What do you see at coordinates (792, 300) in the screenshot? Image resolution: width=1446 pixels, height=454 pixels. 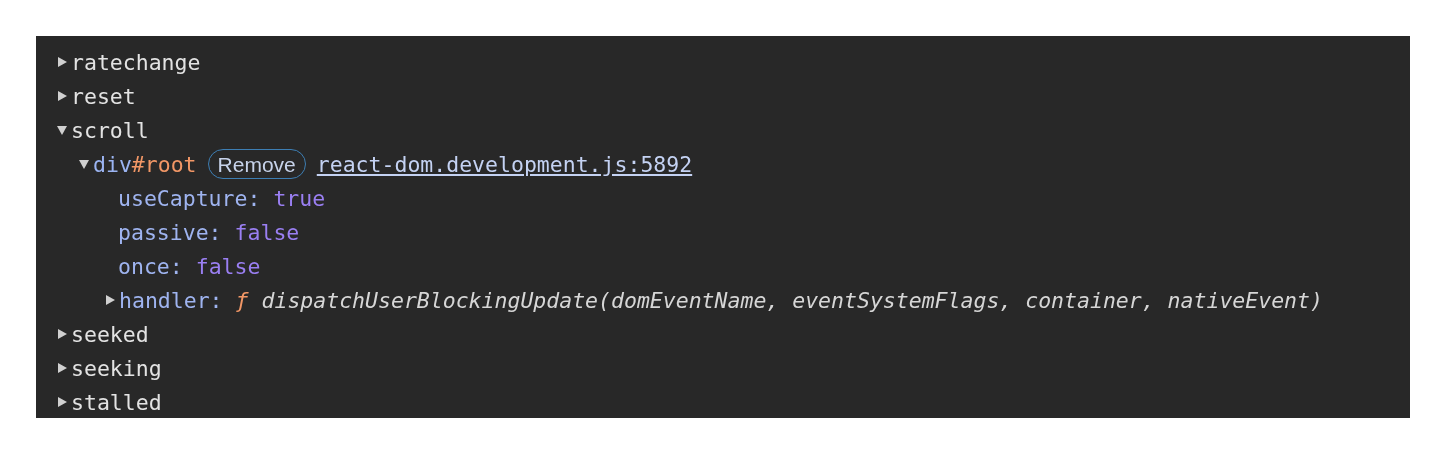 I see `function-signature: dispatchUserBlockingUpdate(domEventName, eventSystemFlags, container, nativeEvent)` at bounding box center [792, 300].